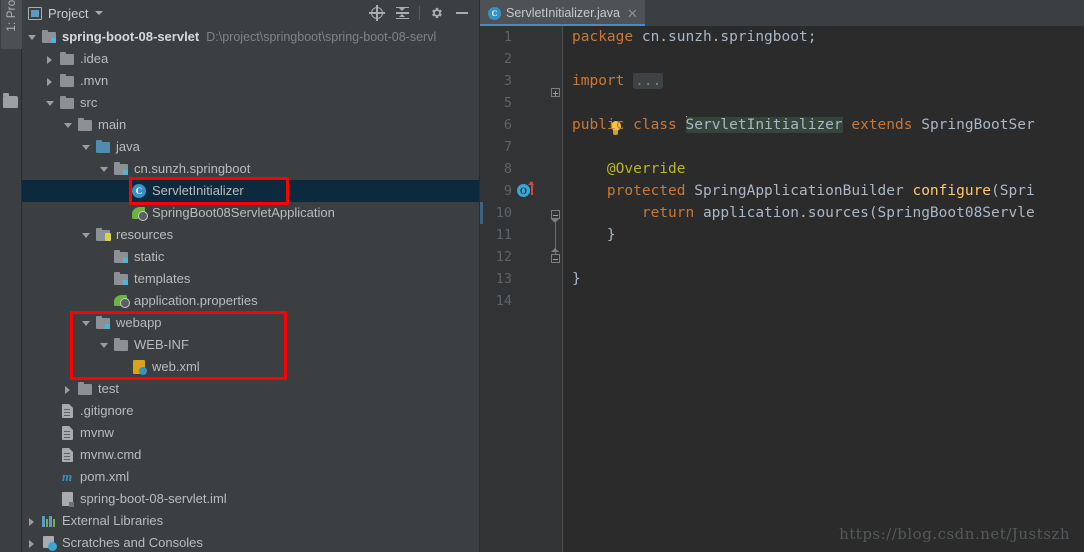  Describe the element at coordinates (250, 477) in the screenshot. I see `tree-node-pom-xml: m pom.xml` at that location.